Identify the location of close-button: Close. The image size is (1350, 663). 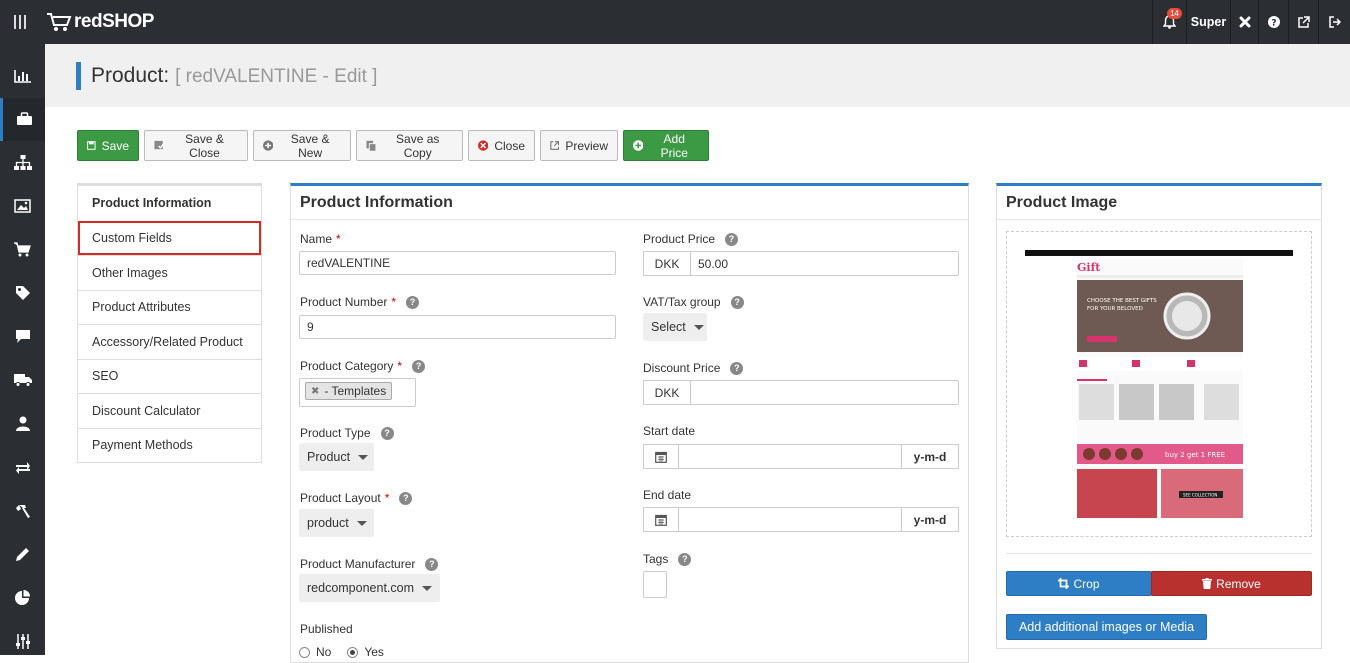
(501, 145).